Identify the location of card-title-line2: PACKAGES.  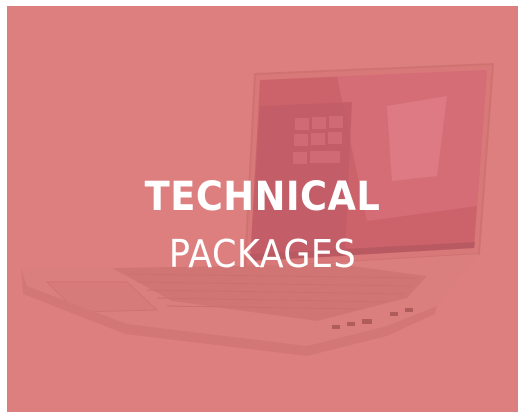
(262, 254).